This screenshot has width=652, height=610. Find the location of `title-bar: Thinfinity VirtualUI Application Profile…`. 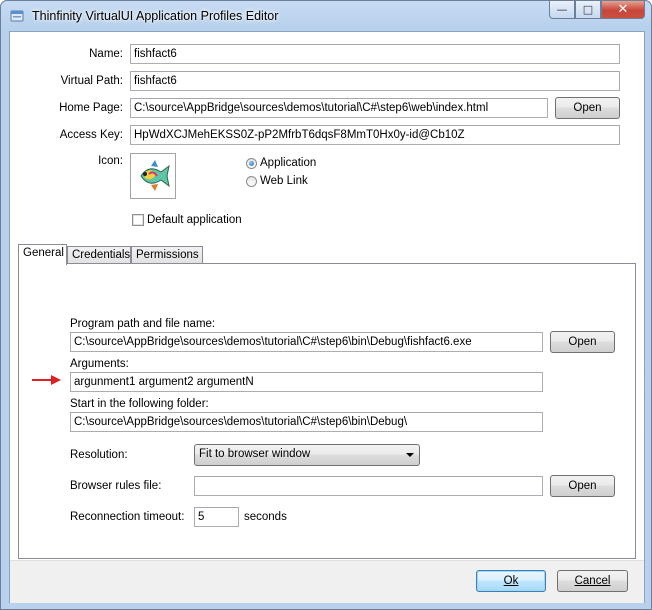

title-bar: Thinfinity VirtualUI Application Profile… is located at coordinates (326, 16).